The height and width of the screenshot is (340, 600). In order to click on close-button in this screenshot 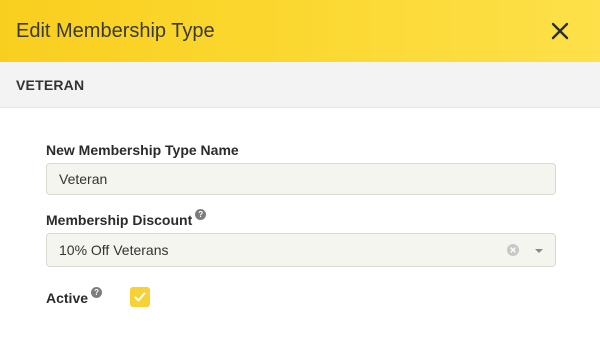, I will do `click(560, 31)`.